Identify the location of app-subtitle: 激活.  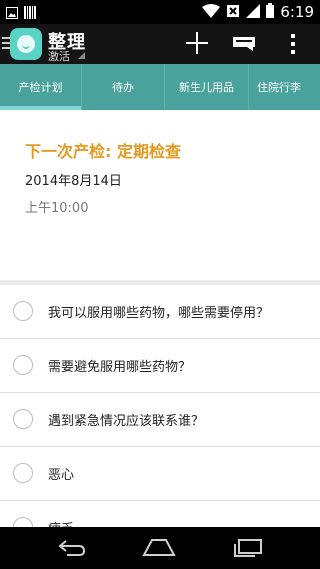
(59, 56).